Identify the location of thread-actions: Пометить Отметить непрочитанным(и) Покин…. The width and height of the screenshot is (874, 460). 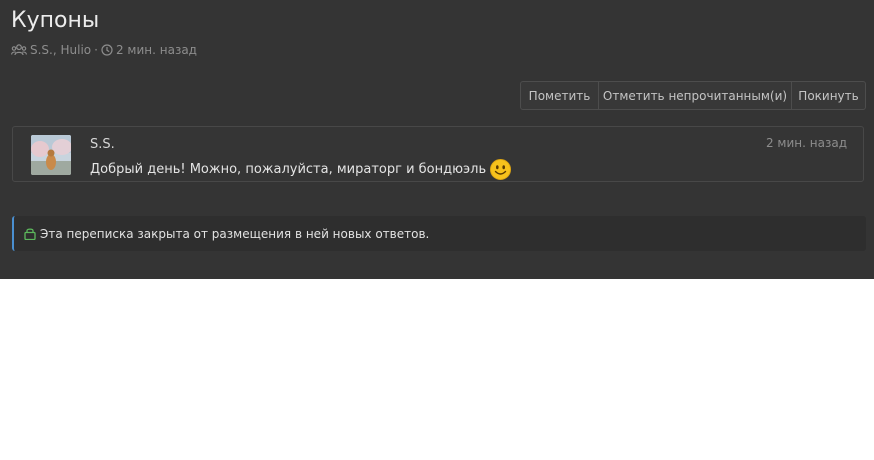
(693, 95).